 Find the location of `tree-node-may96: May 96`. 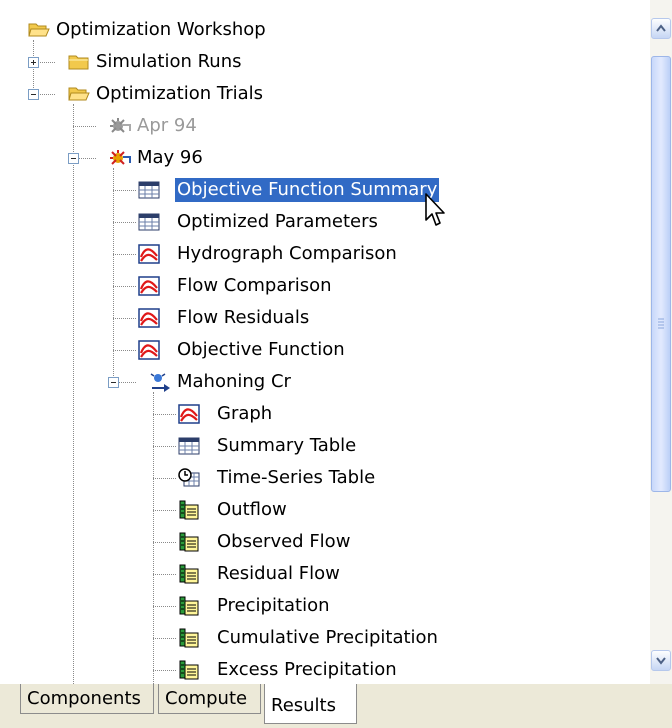

tree-node-may96: May 96 is located at coordinates (170, 158).